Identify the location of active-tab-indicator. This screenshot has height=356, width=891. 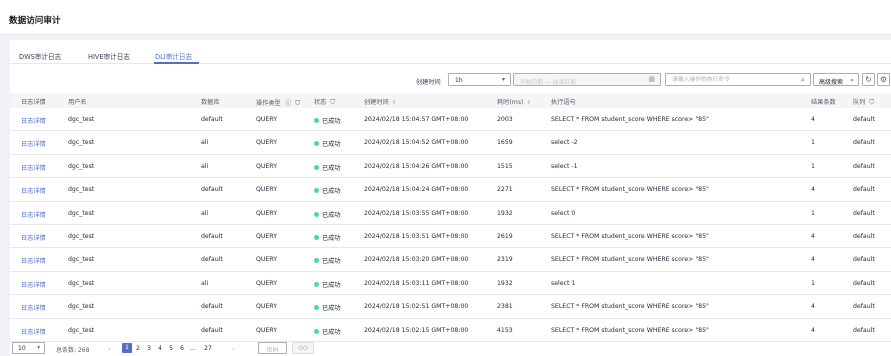
(176, 63).